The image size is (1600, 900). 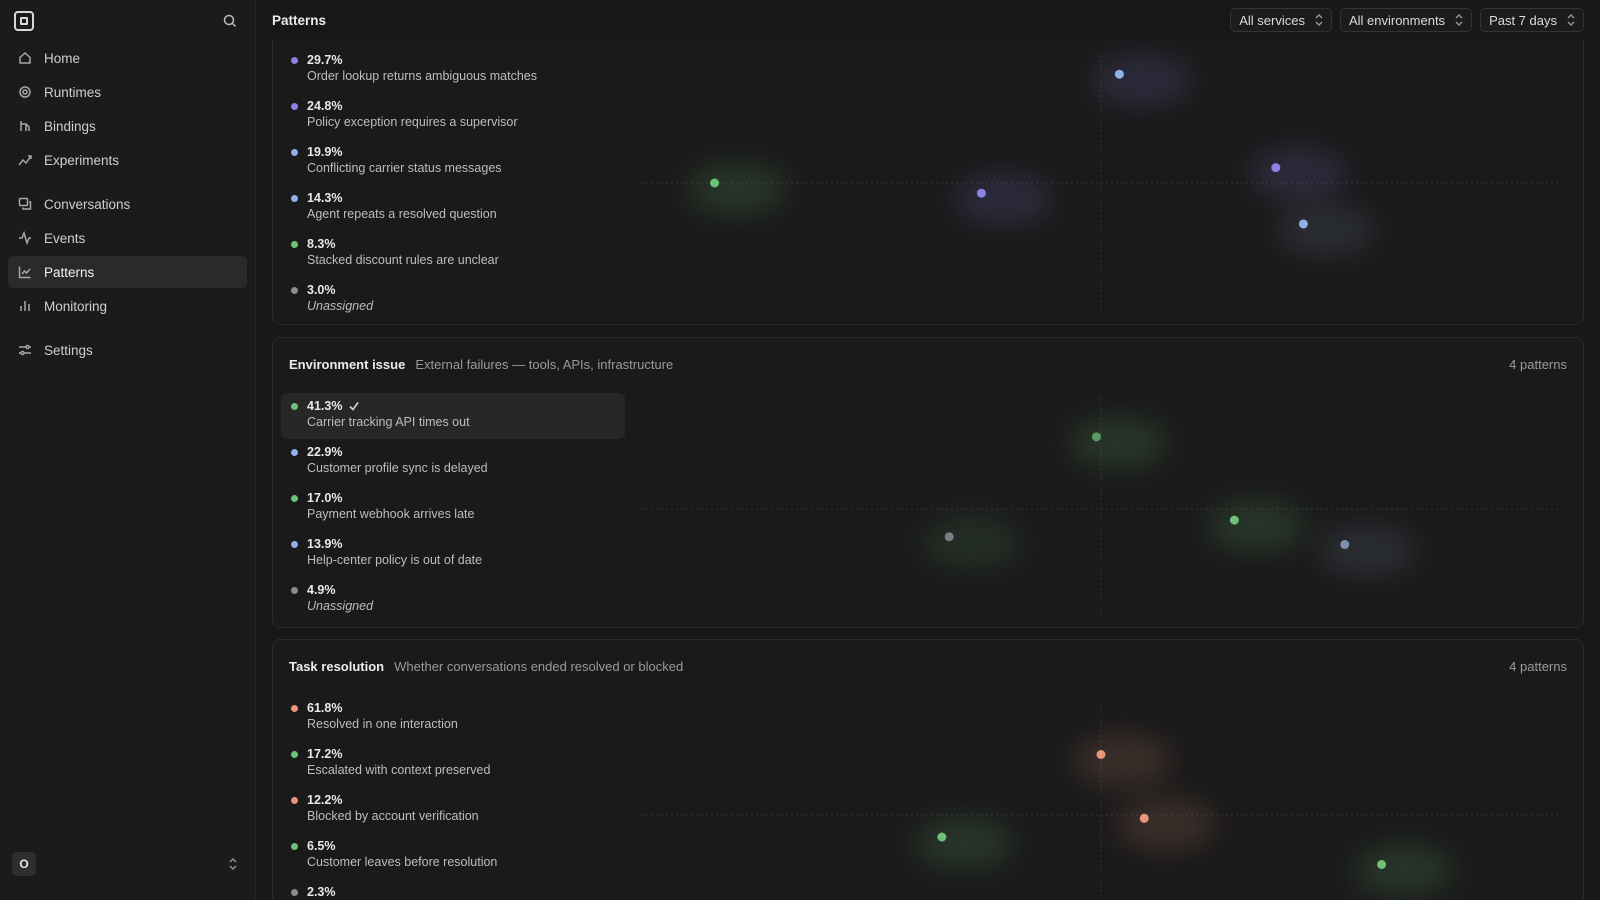 What do you see at coordinates (68, 350) in the screenshot?
I see `sidebar-item-label: Settings` at bounding box center [68, 350].